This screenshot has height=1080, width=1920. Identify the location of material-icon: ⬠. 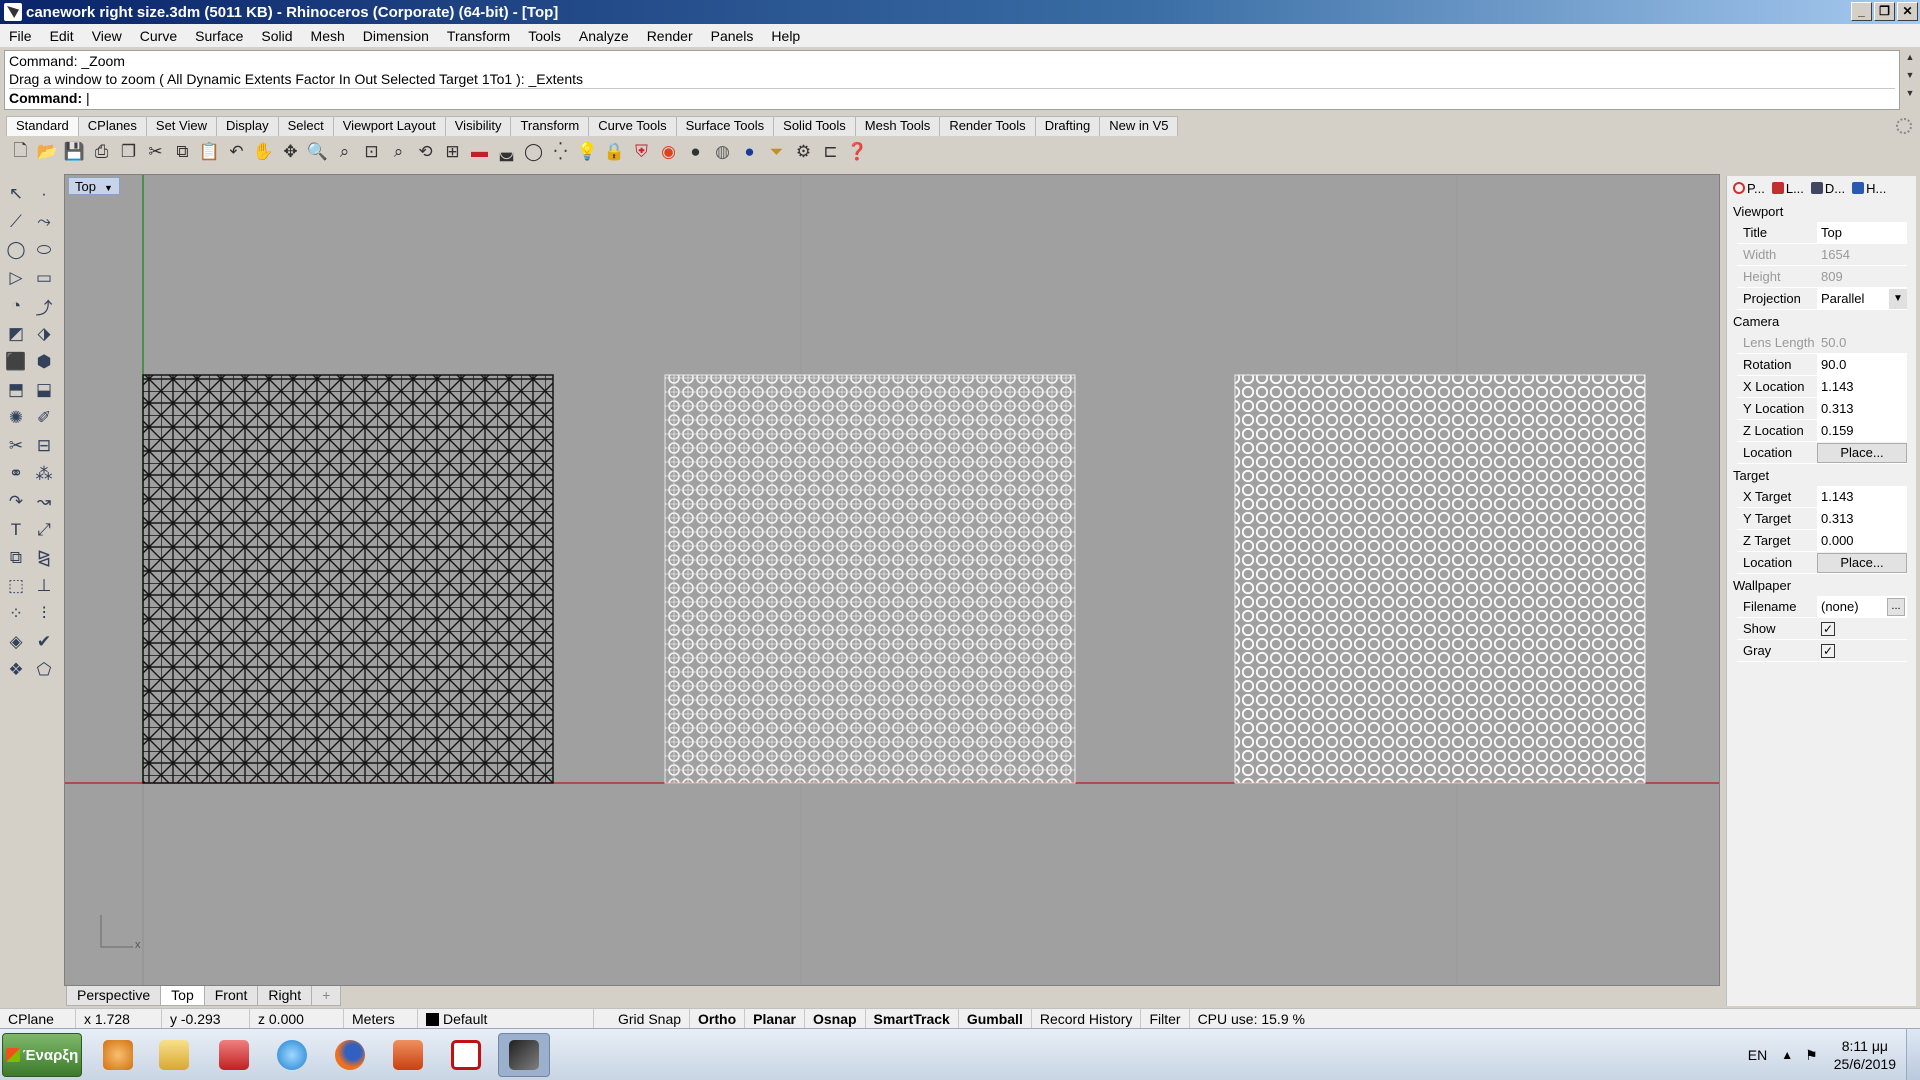
(44, 670).